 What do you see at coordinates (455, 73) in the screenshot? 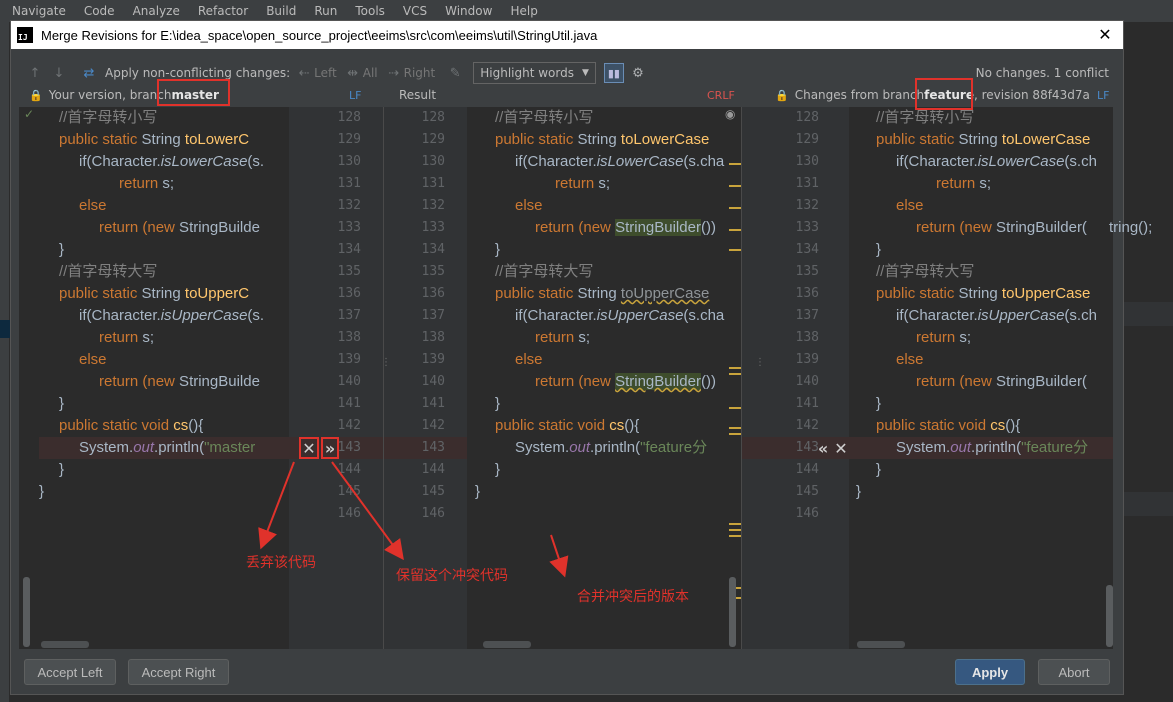
I see `magic-wand-icon: ✎` at bounding box center [455, 73].